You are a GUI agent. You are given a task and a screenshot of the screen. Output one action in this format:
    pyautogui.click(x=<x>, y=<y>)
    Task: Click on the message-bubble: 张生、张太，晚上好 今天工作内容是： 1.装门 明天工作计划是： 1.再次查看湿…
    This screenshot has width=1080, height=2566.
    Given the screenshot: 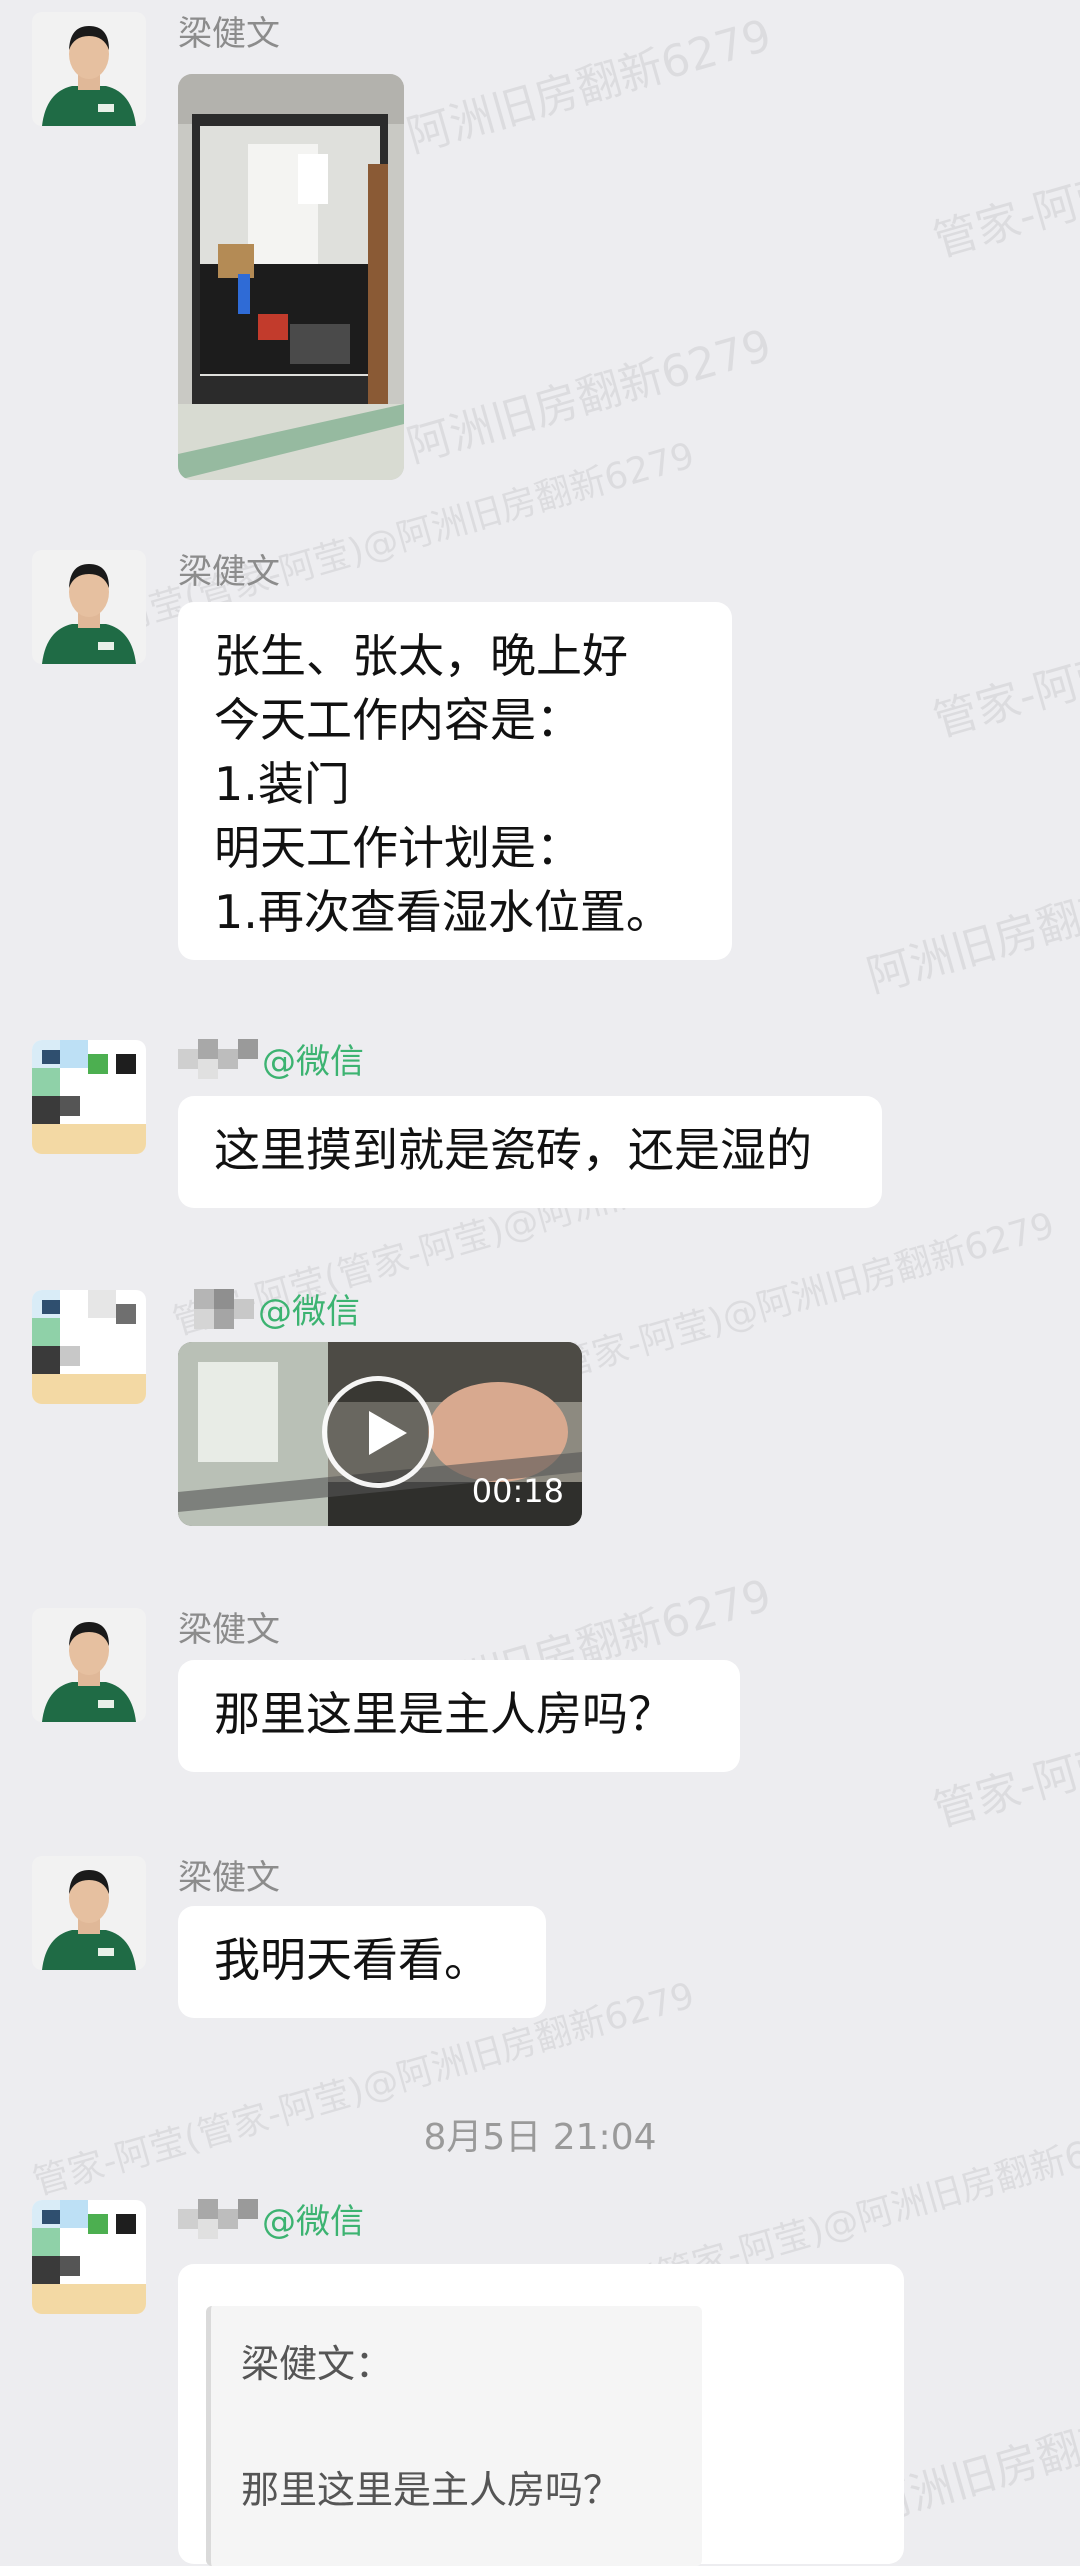 What is the action you would take?
    pyautogui.click(x=455, y=781)
    